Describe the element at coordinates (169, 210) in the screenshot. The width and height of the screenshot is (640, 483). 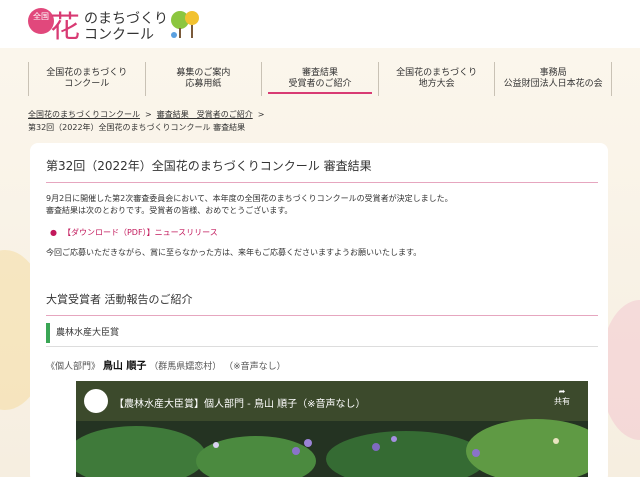
I see `intro-line: 審査結果は次のとおりです。受賞者の皆様、おめでとうございます。` at that location.